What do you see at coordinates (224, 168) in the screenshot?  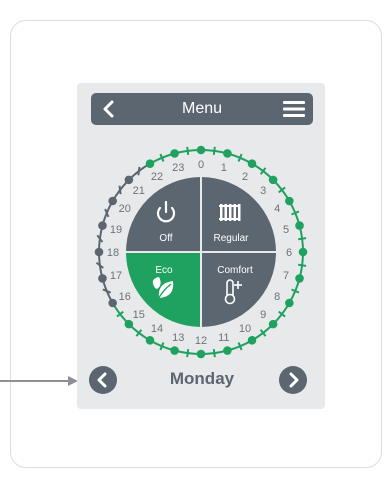 I see `hour-label-1: 1` at bounding box center [224, 168].